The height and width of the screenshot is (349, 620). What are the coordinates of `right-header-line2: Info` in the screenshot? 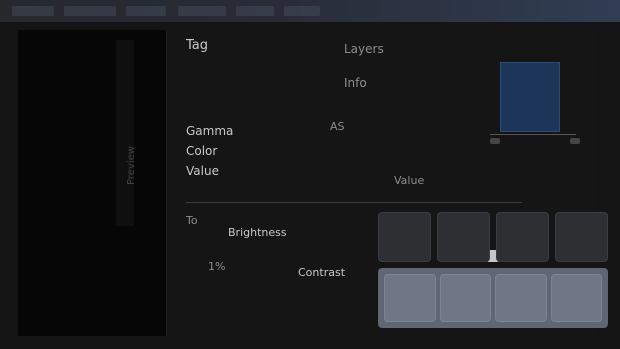 It's located at (355, 83).